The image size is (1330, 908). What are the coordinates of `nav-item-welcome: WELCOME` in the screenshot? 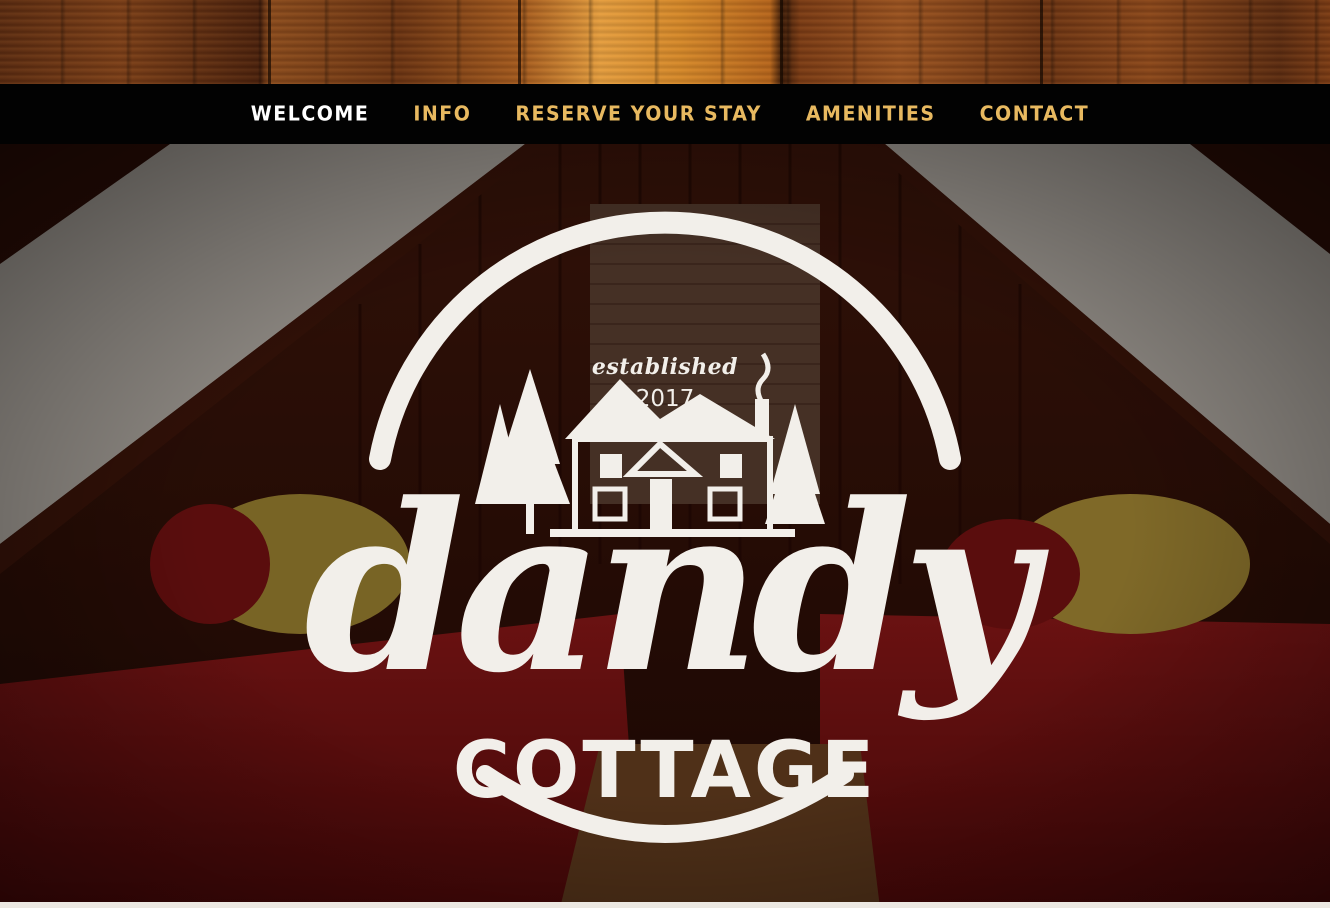 It's located at (310, 114).